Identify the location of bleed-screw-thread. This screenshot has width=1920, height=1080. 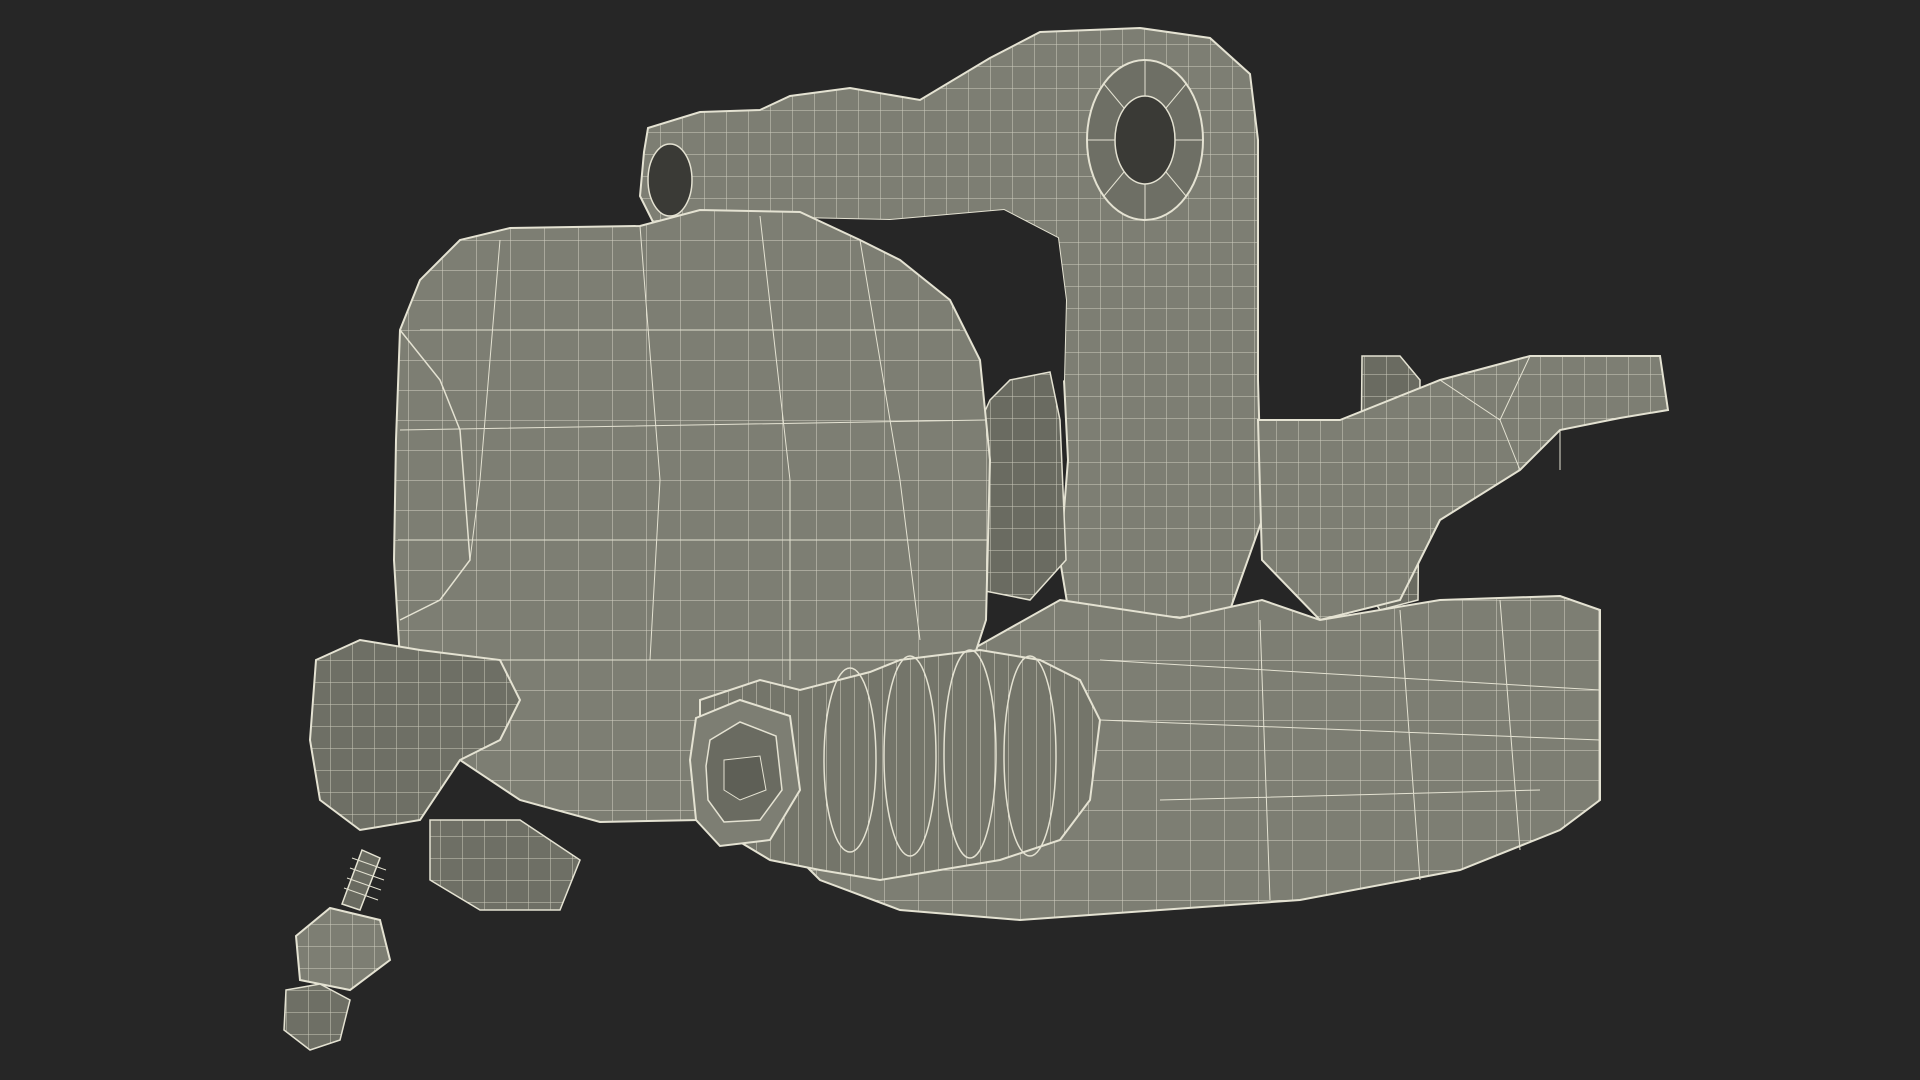
(361, 879).